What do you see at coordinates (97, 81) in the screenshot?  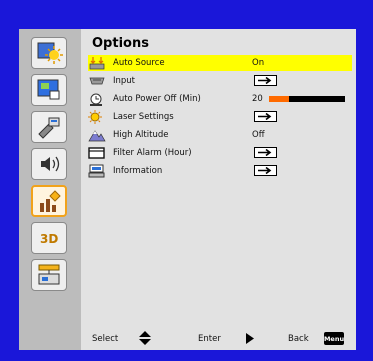 I see `input-icon` at bounding box center [97, 81].